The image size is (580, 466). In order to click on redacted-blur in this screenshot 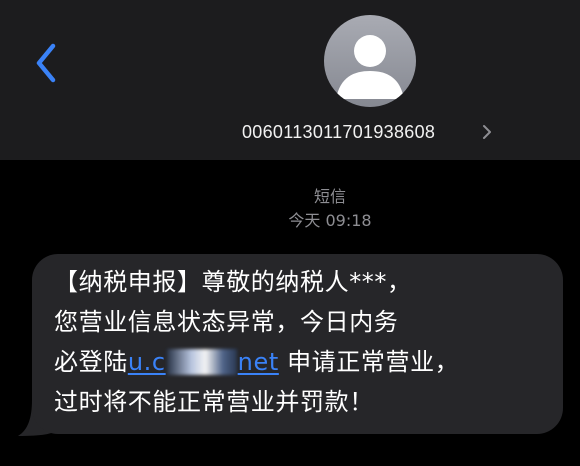, I will do `click(201, 362)`.